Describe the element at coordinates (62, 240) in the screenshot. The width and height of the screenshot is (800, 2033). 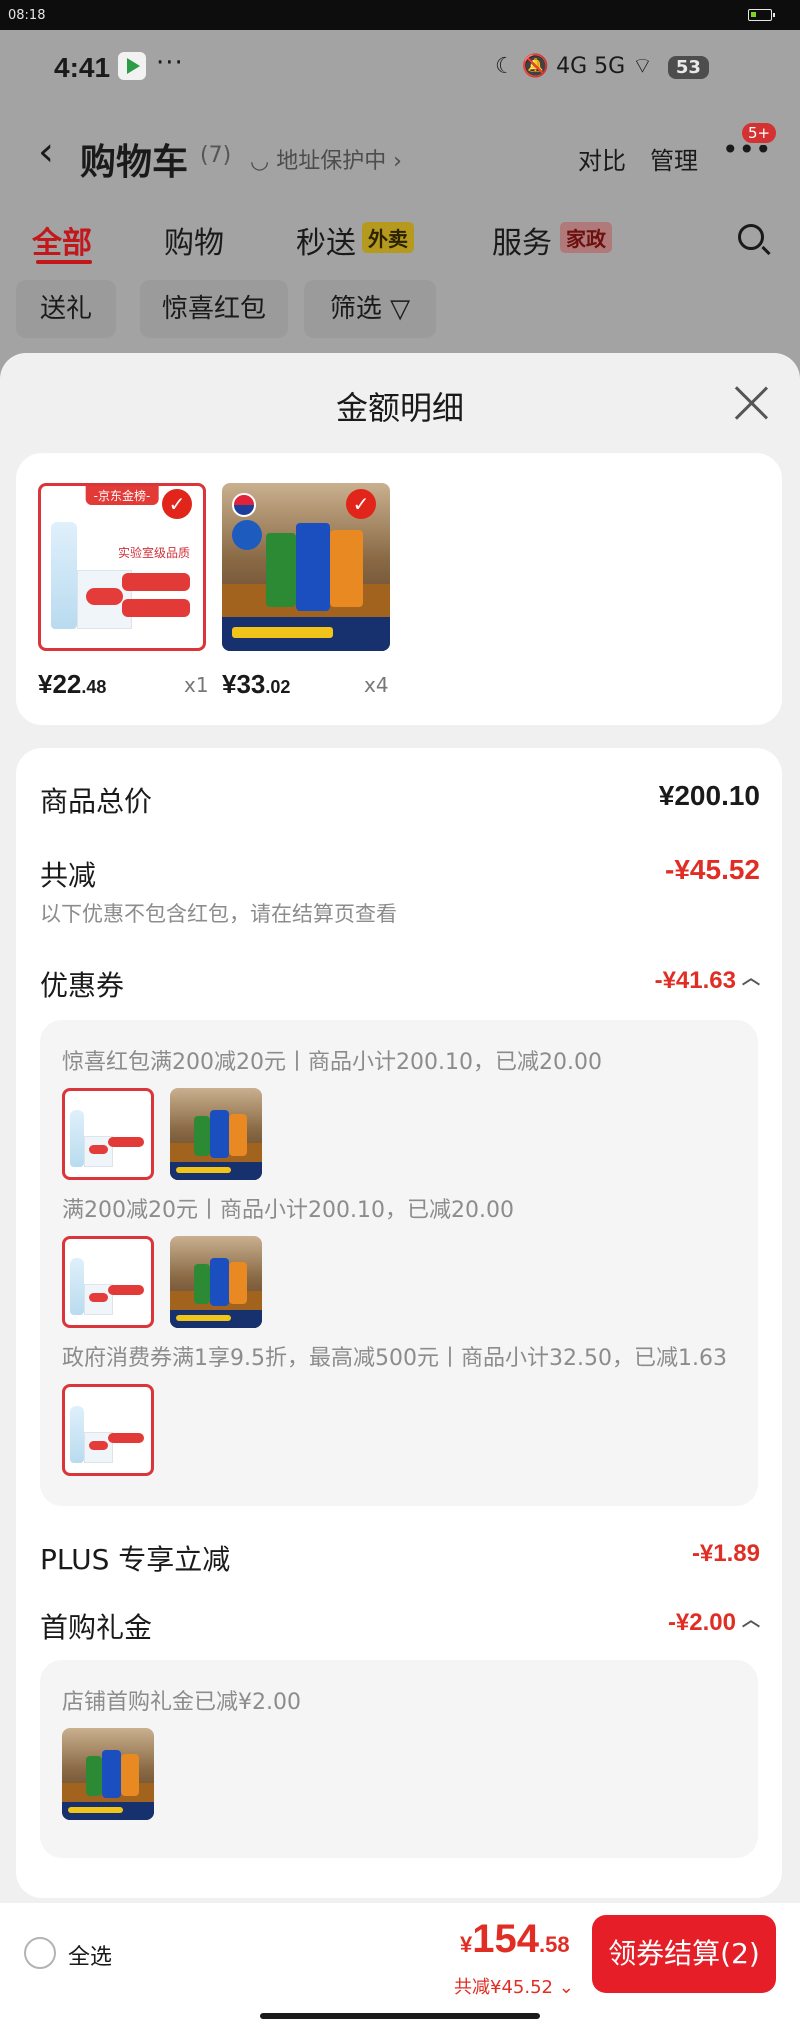
I see `tab-all: 全部` at that location.